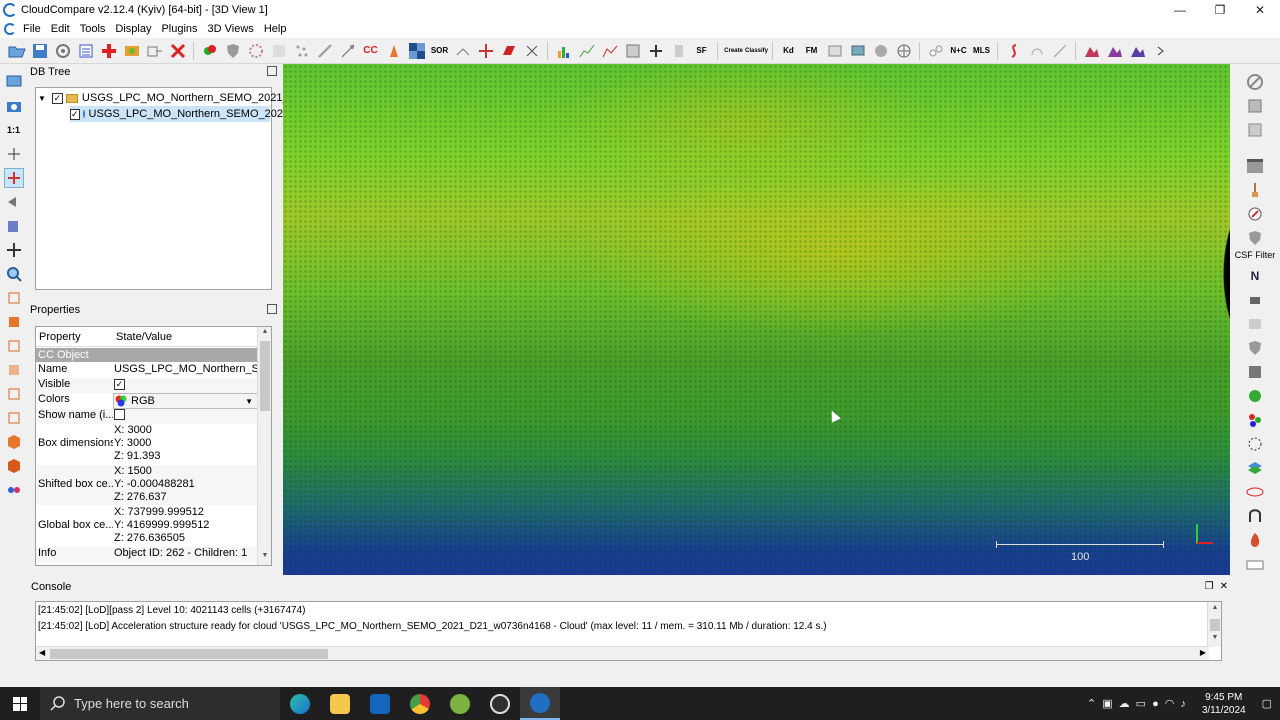 The width and height of the screenshot is (1280, 720). I want to click on scroll-down-icon: ▼, so click(1214, 640).